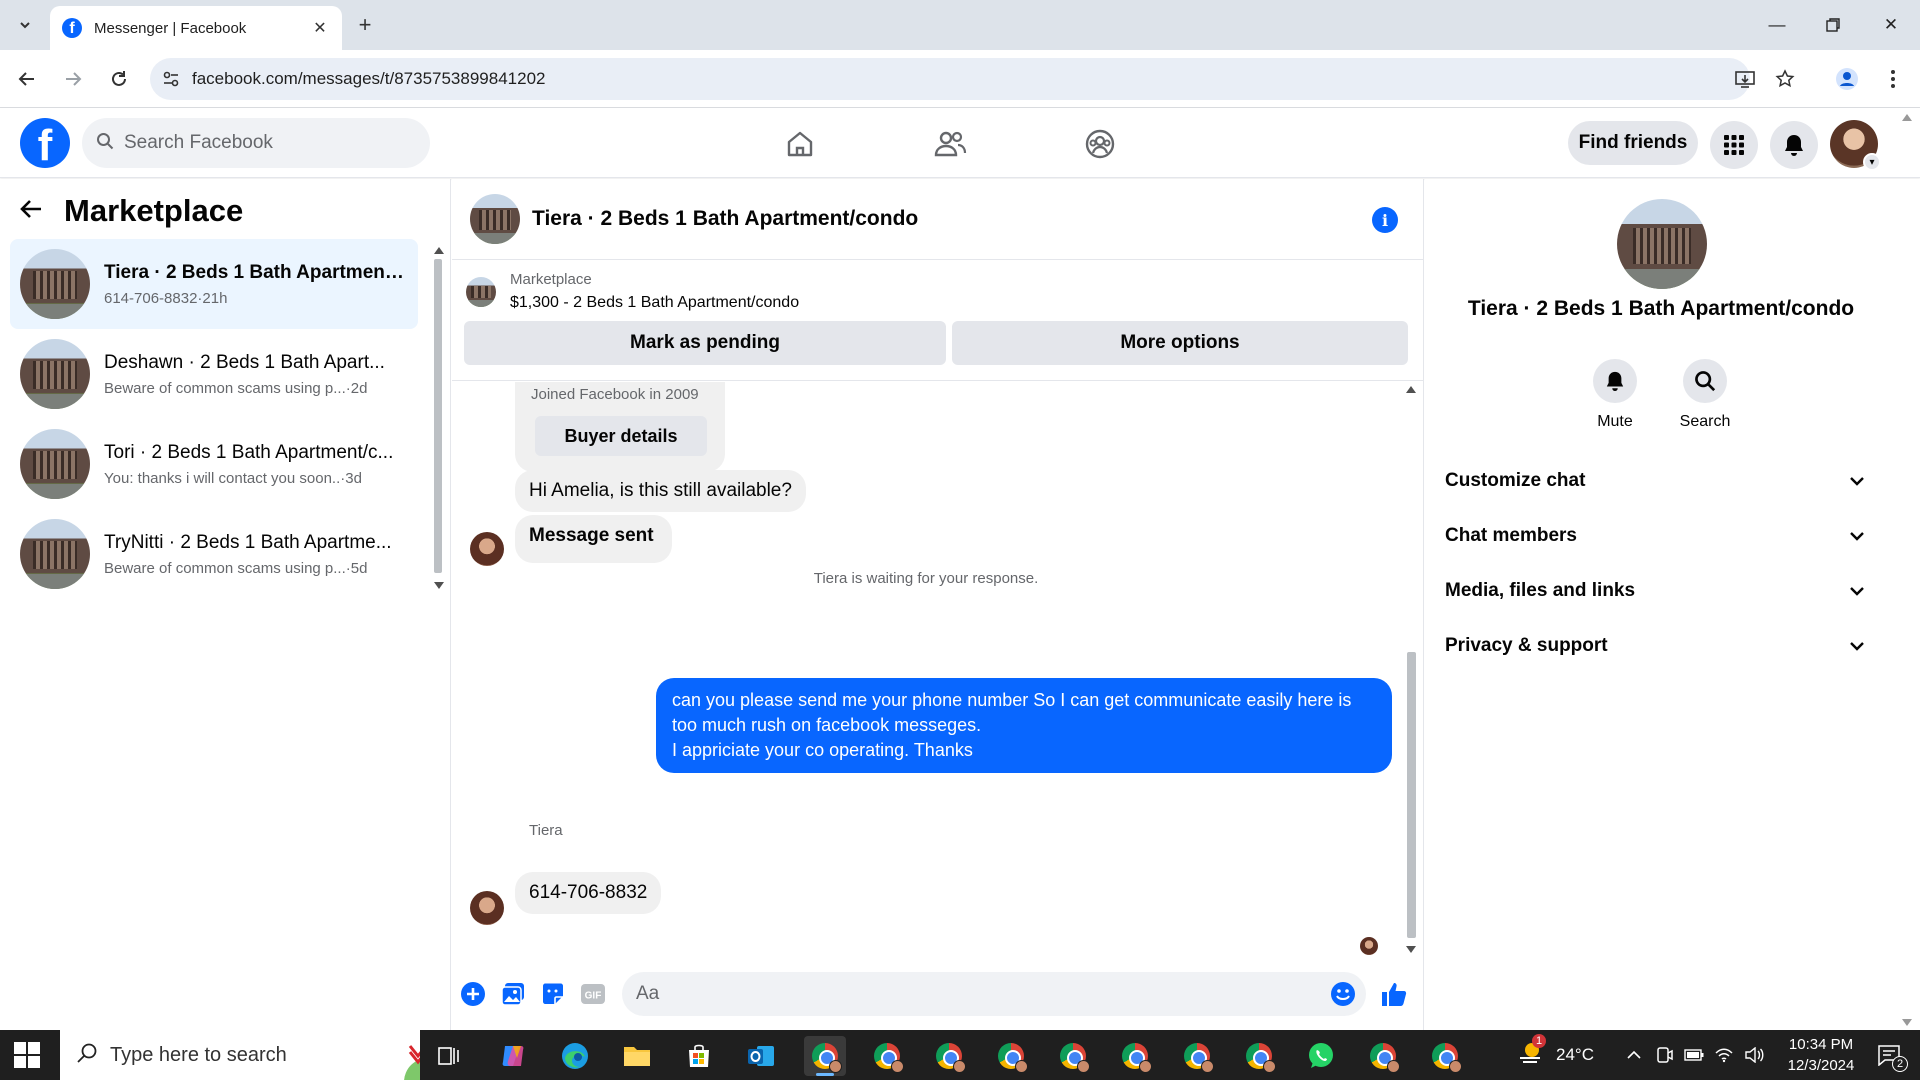  Describe the element at coordinates (553, 994) in the screenshot. I see `sticker-icon` at that location.